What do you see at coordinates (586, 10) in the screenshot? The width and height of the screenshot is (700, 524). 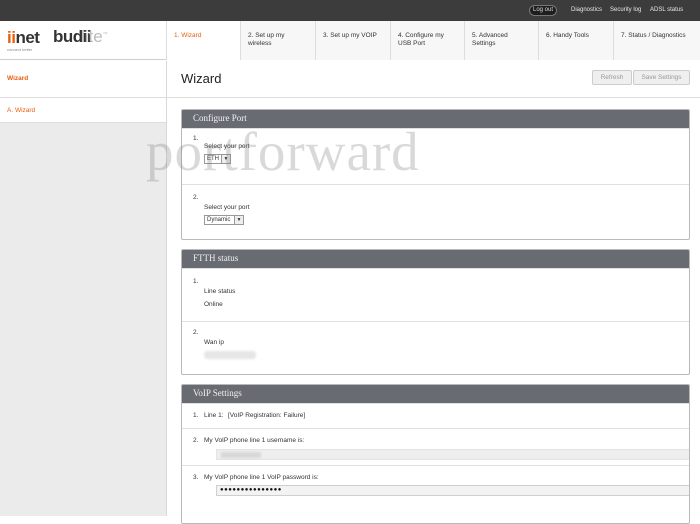 I see `diagnostics-link: Diagnostics` at bounding box center [586, 10].